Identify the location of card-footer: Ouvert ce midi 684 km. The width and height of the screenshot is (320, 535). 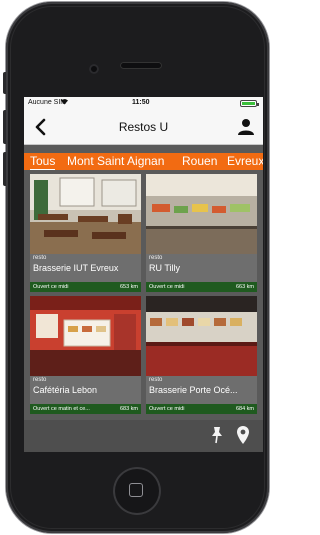
(201, 409).